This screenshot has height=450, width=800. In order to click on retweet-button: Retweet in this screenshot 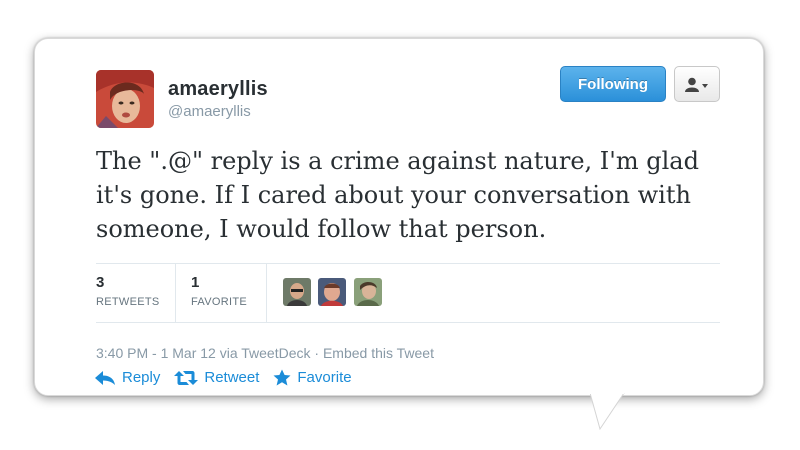, I will do `click(216, 377)`.